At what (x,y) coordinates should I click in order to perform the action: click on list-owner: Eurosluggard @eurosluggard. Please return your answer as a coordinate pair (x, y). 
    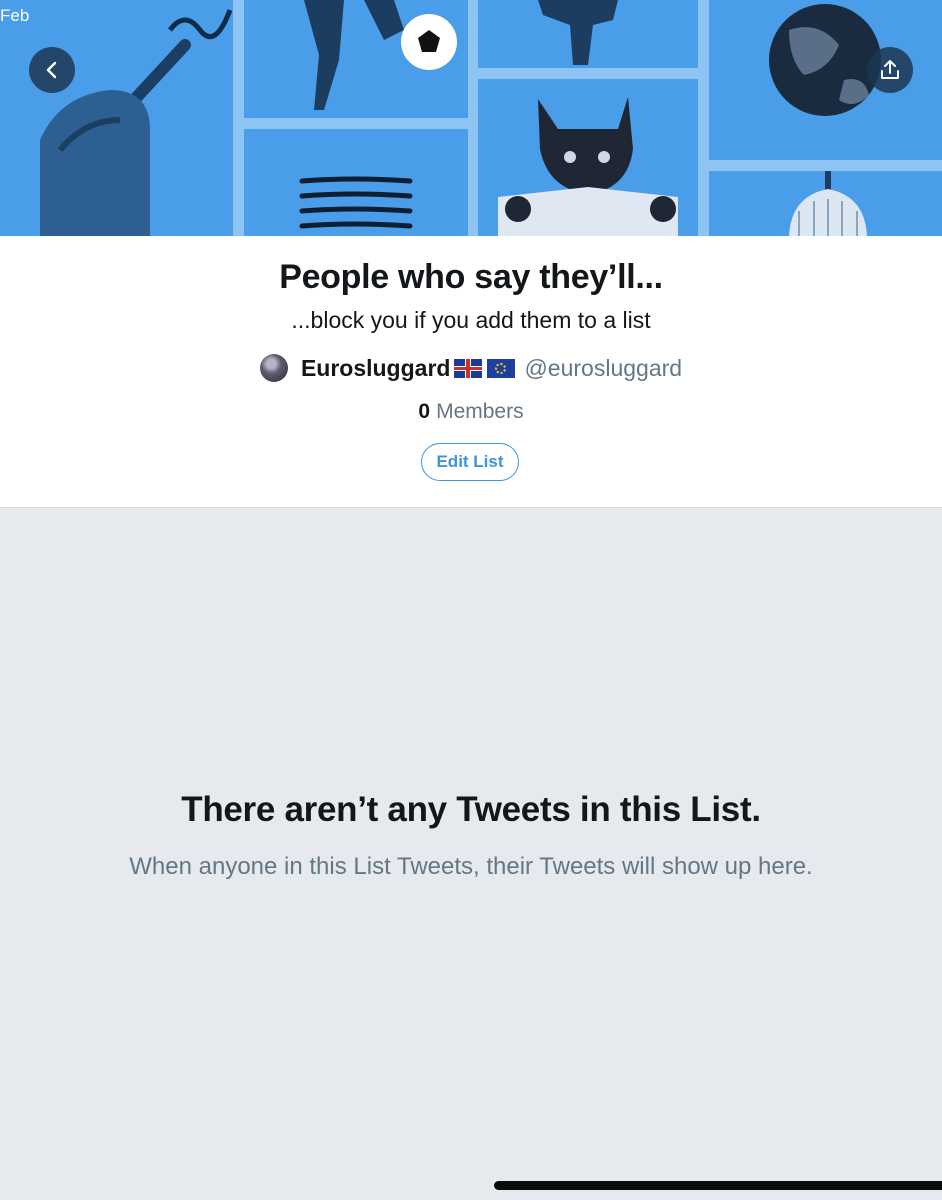
    Looking at the image, I should click on (471, 368).